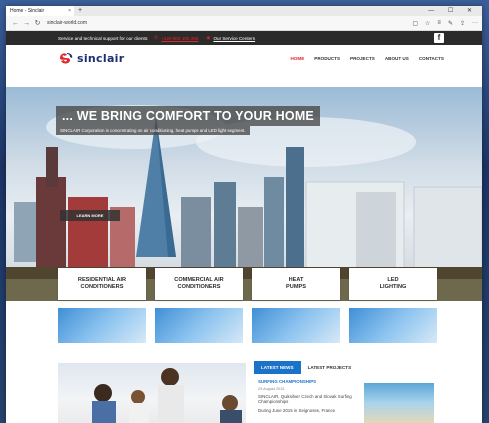  What do you see at coordinates (399, 403) in the screenshot?
I see `news-image` at bounding box center [399, 403].